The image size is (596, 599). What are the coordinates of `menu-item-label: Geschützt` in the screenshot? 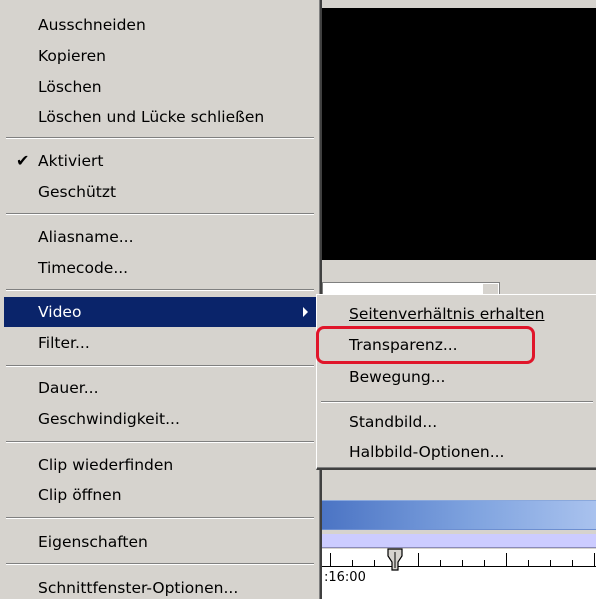 It's located at (77, 192).